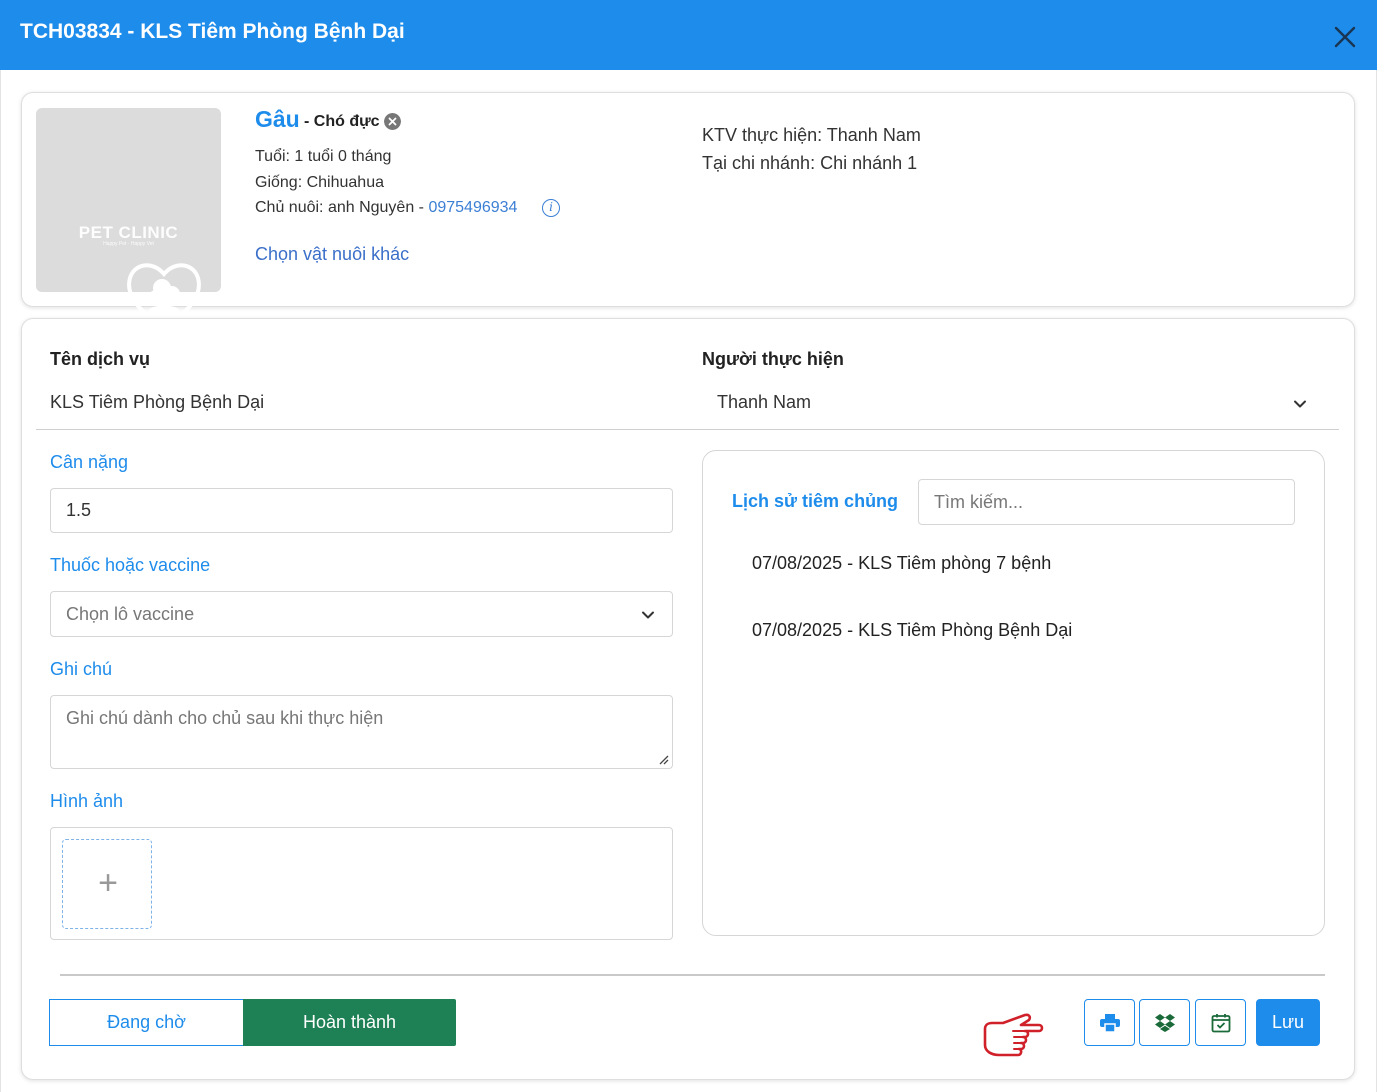  What do you see at coordinates (277, 119) in the screenshot?
I see `pet-name: Gâu` at bounding box center [277, 119].